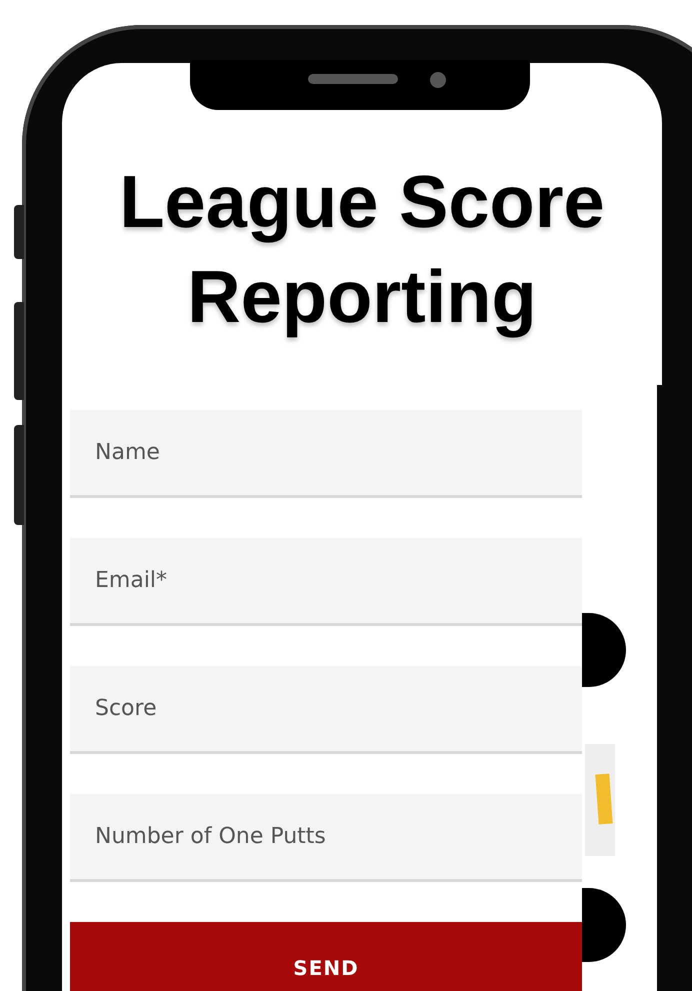 The image size is (692, 991). Describe the element at coordinates (326, 710) in the screenshot. I see `text-field: Score` at that location.